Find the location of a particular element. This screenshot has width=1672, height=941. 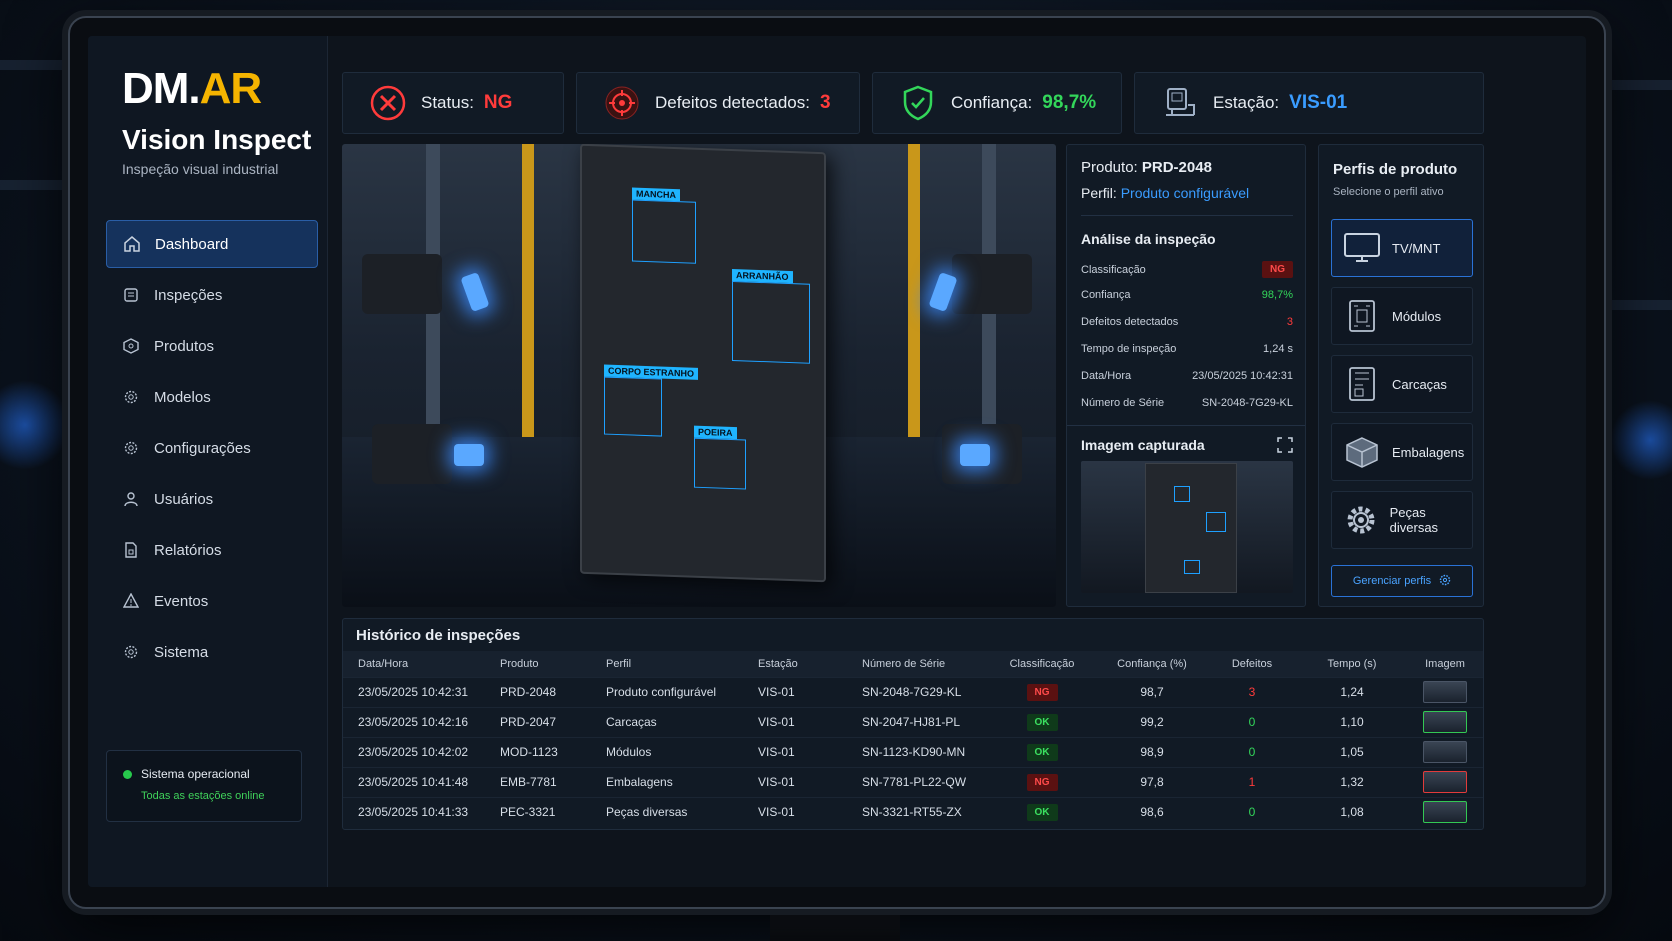

cell-image is located at coordinates (1445, 691).